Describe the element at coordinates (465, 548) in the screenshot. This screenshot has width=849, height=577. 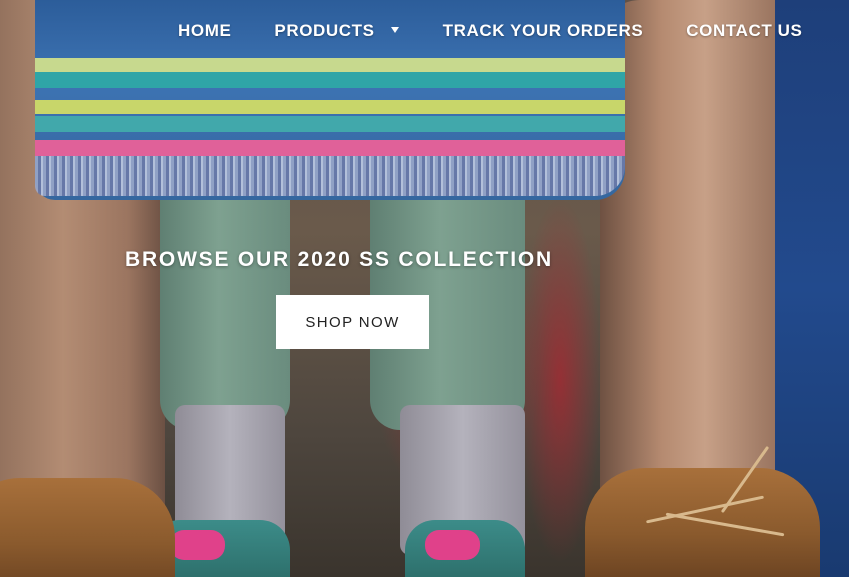
I see `hero-child-shoe-right` at that location.